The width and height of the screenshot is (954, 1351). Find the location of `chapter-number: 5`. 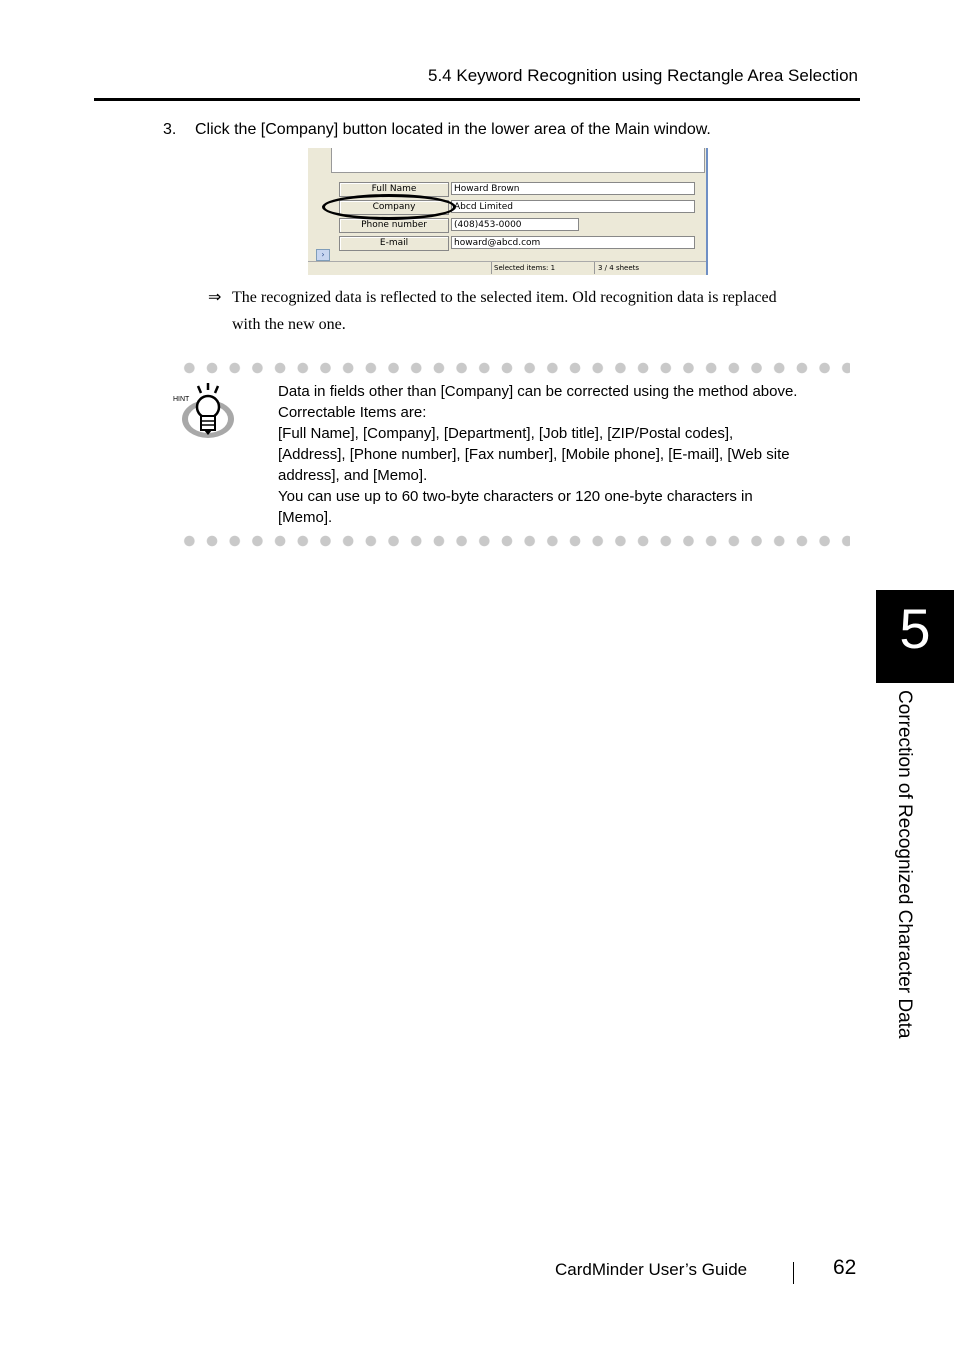

chapter-number: 5 is located at coordinates (915, 628).